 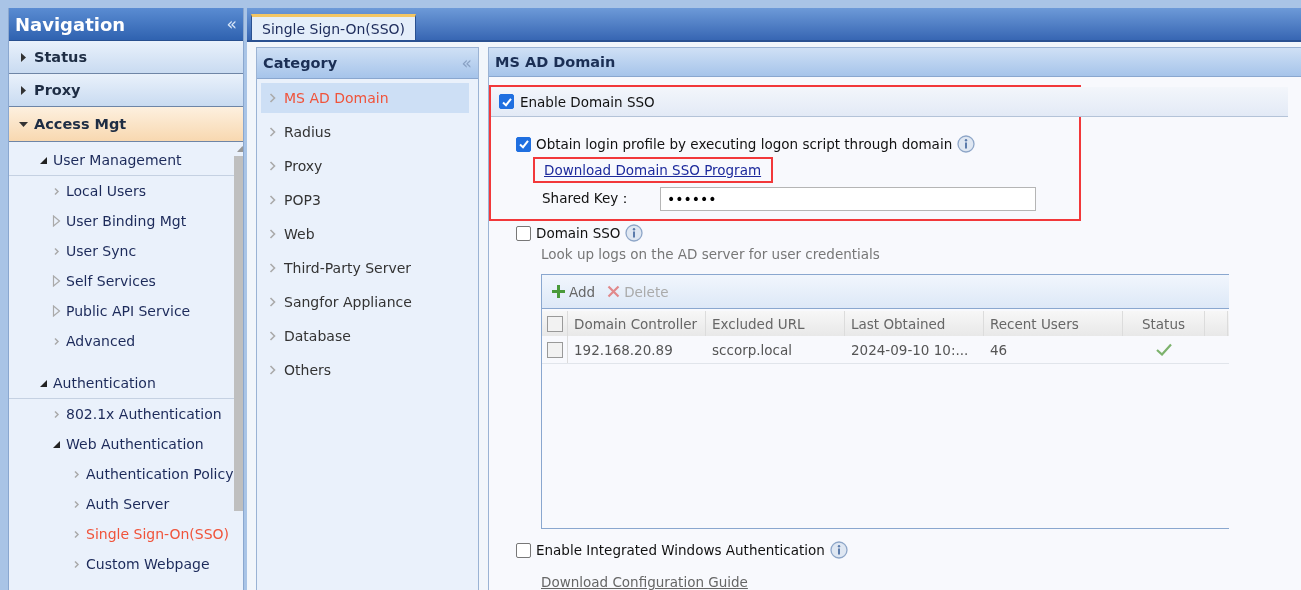 What do you see at coordinates (653, 170) in the screenshot?
I see `download-link: Download Domain SSO Program` at bounding box center [653, 170].